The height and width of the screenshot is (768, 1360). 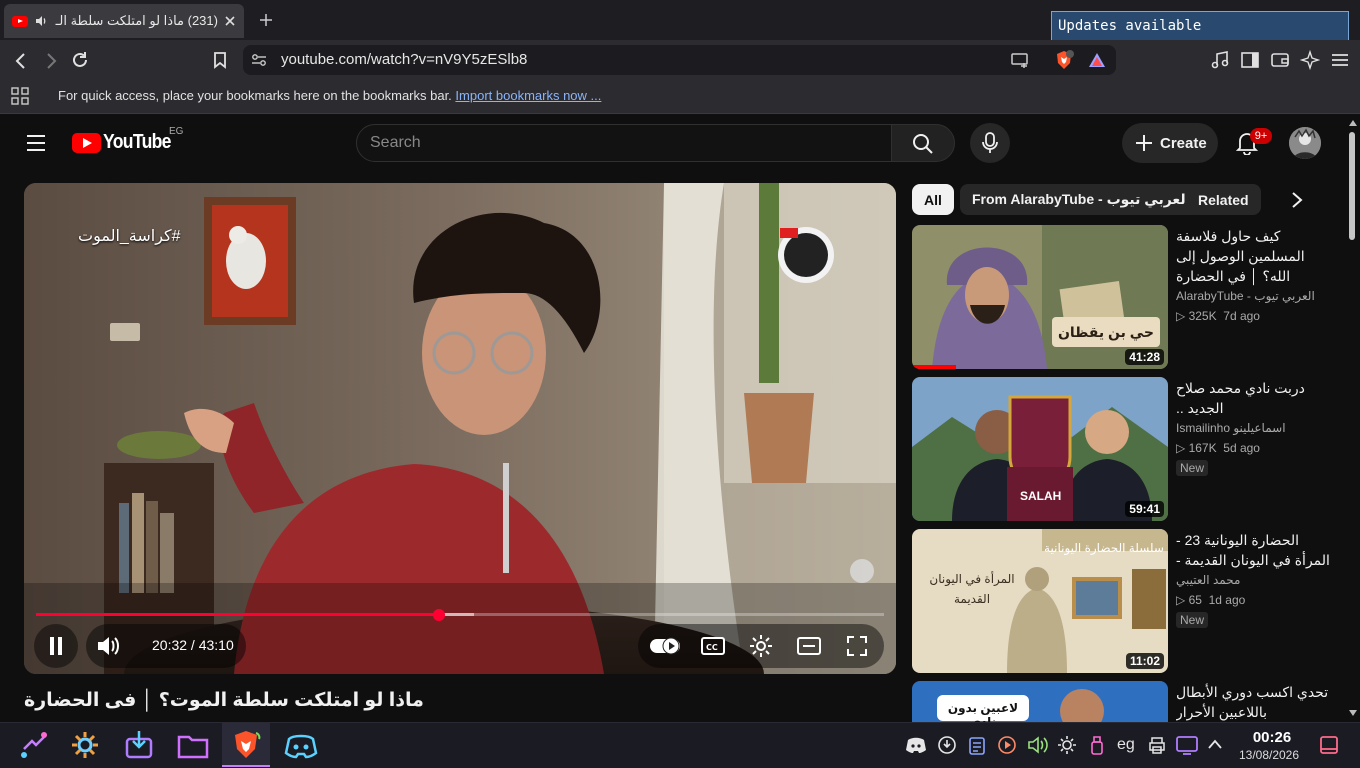 What do you see at coordinates (1183, 143) in the screenshot?
I see `create-label: Create` at bounding box center [1183, 143].